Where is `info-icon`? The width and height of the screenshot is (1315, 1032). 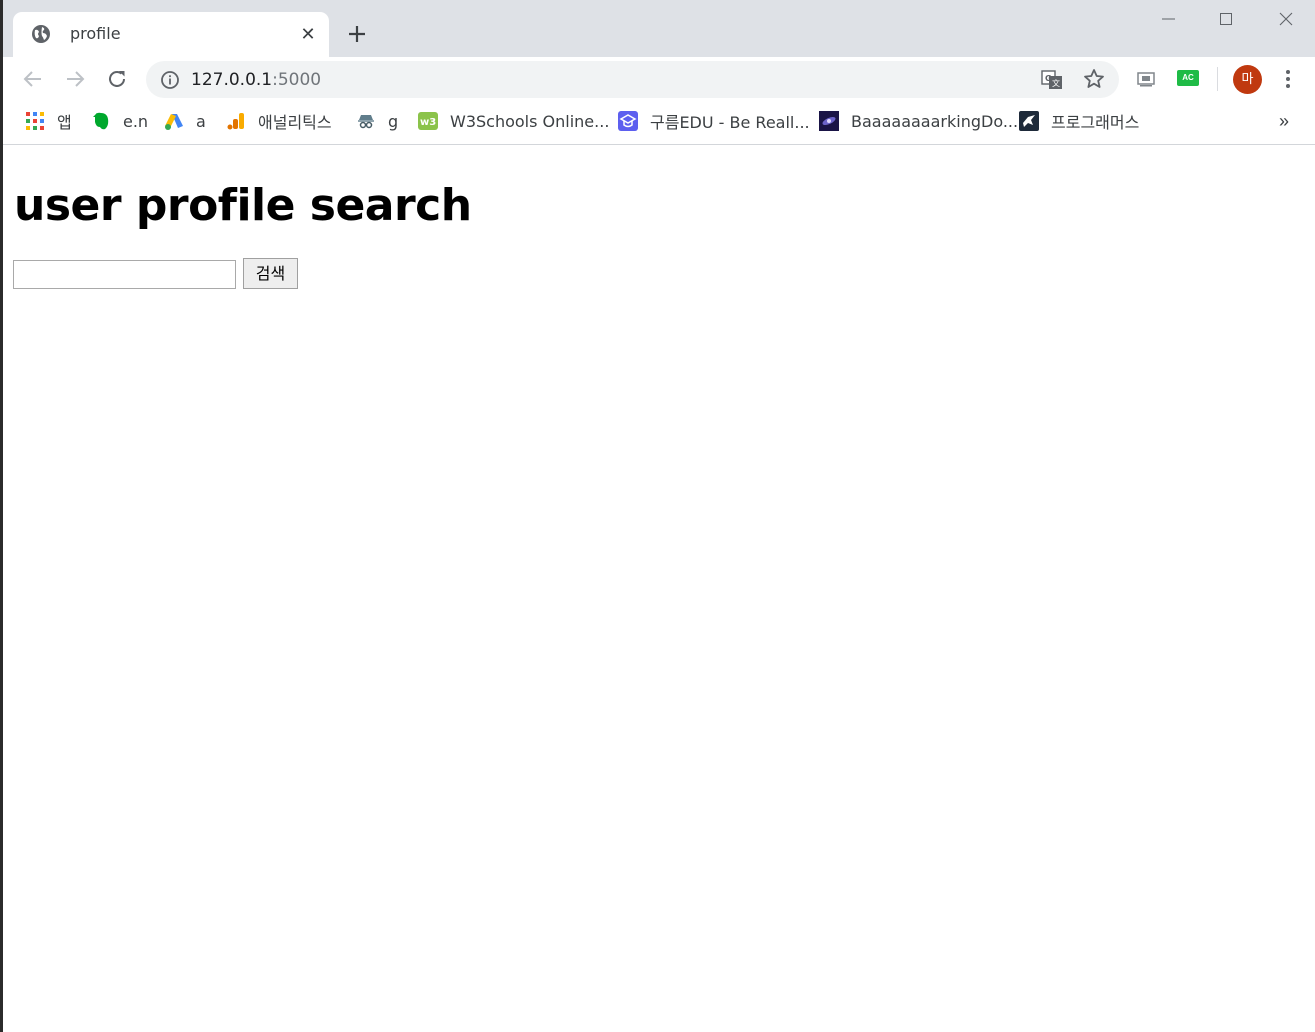
info-icon is located at coordinates (170, 80).